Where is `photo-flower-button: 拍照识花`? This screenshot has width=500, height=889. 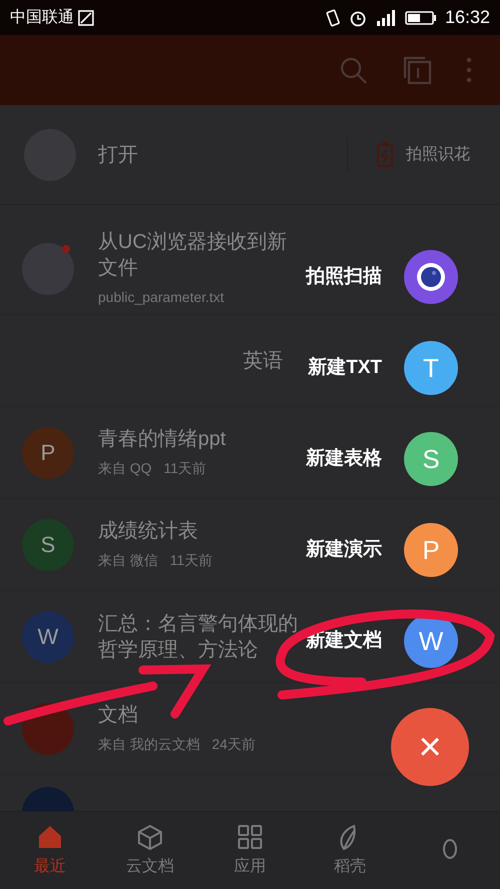 photo-flower-button: 拍照识花 is located at coordinates (438, 154).